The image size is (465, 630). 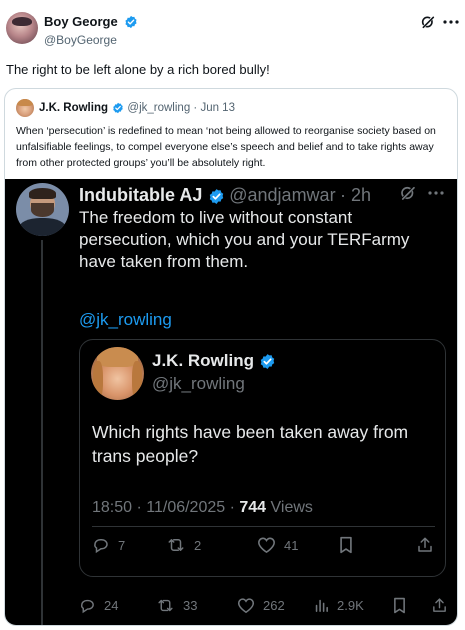 What do you see at coordinates (274, 605) in the screenshot?
I see `like-count: 262` at bounding box center [274, 605].